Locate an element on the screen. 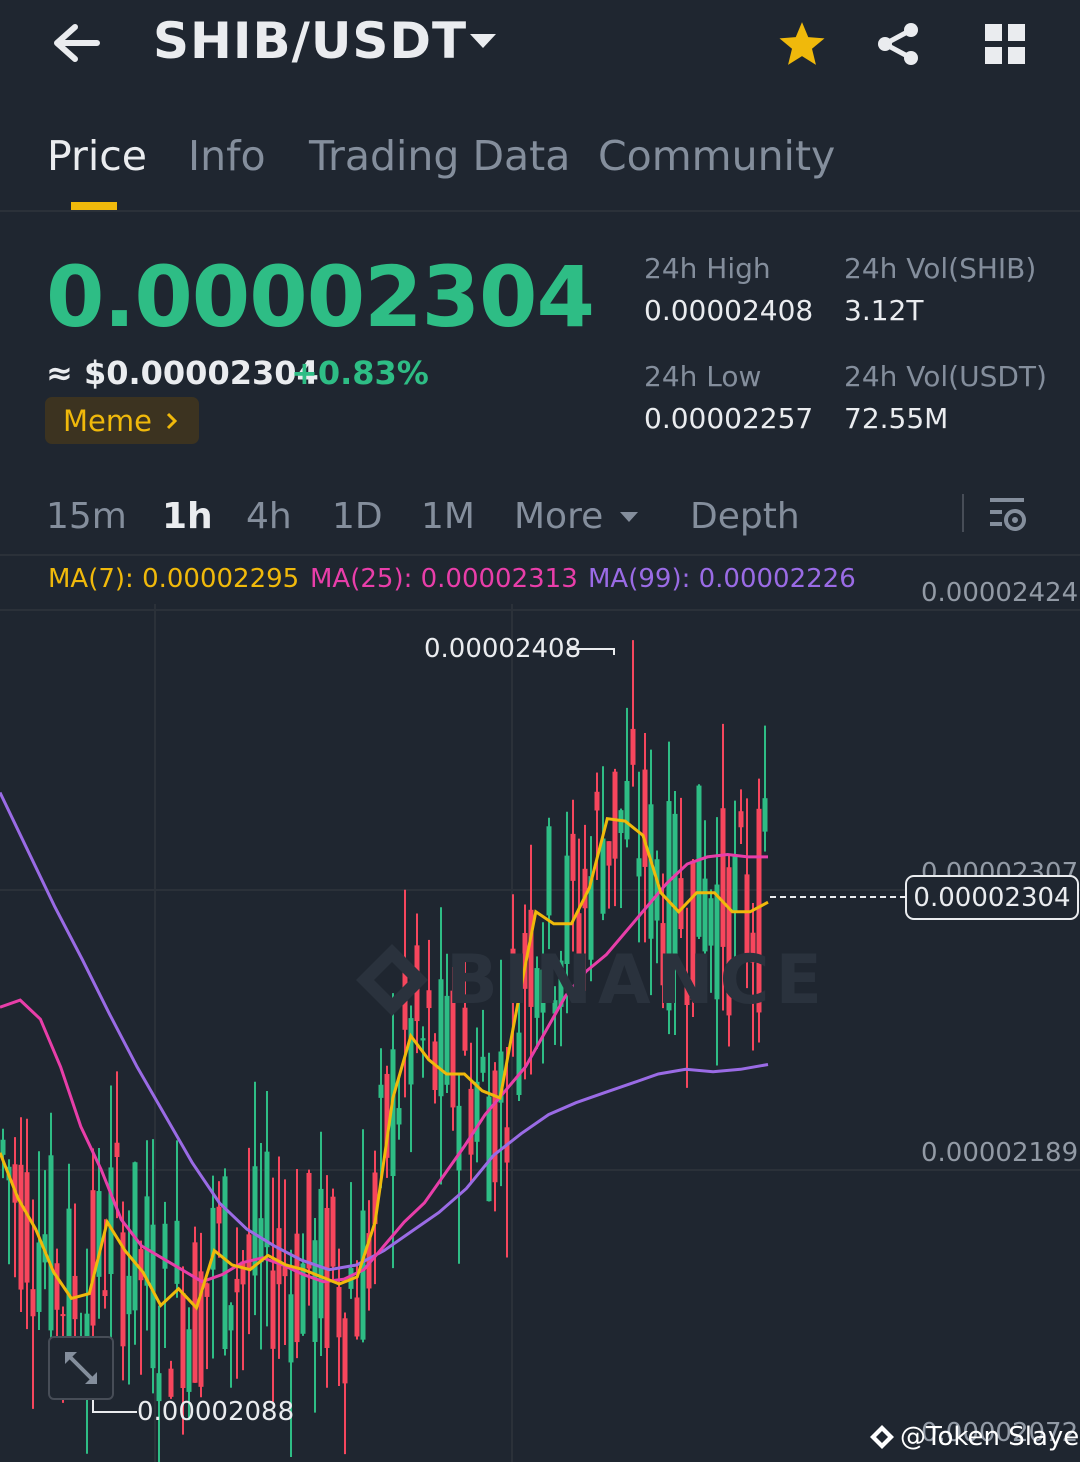 This screenshot has width=1080, height=1462. high-label: 24h High is located at coordinates (707, 268).